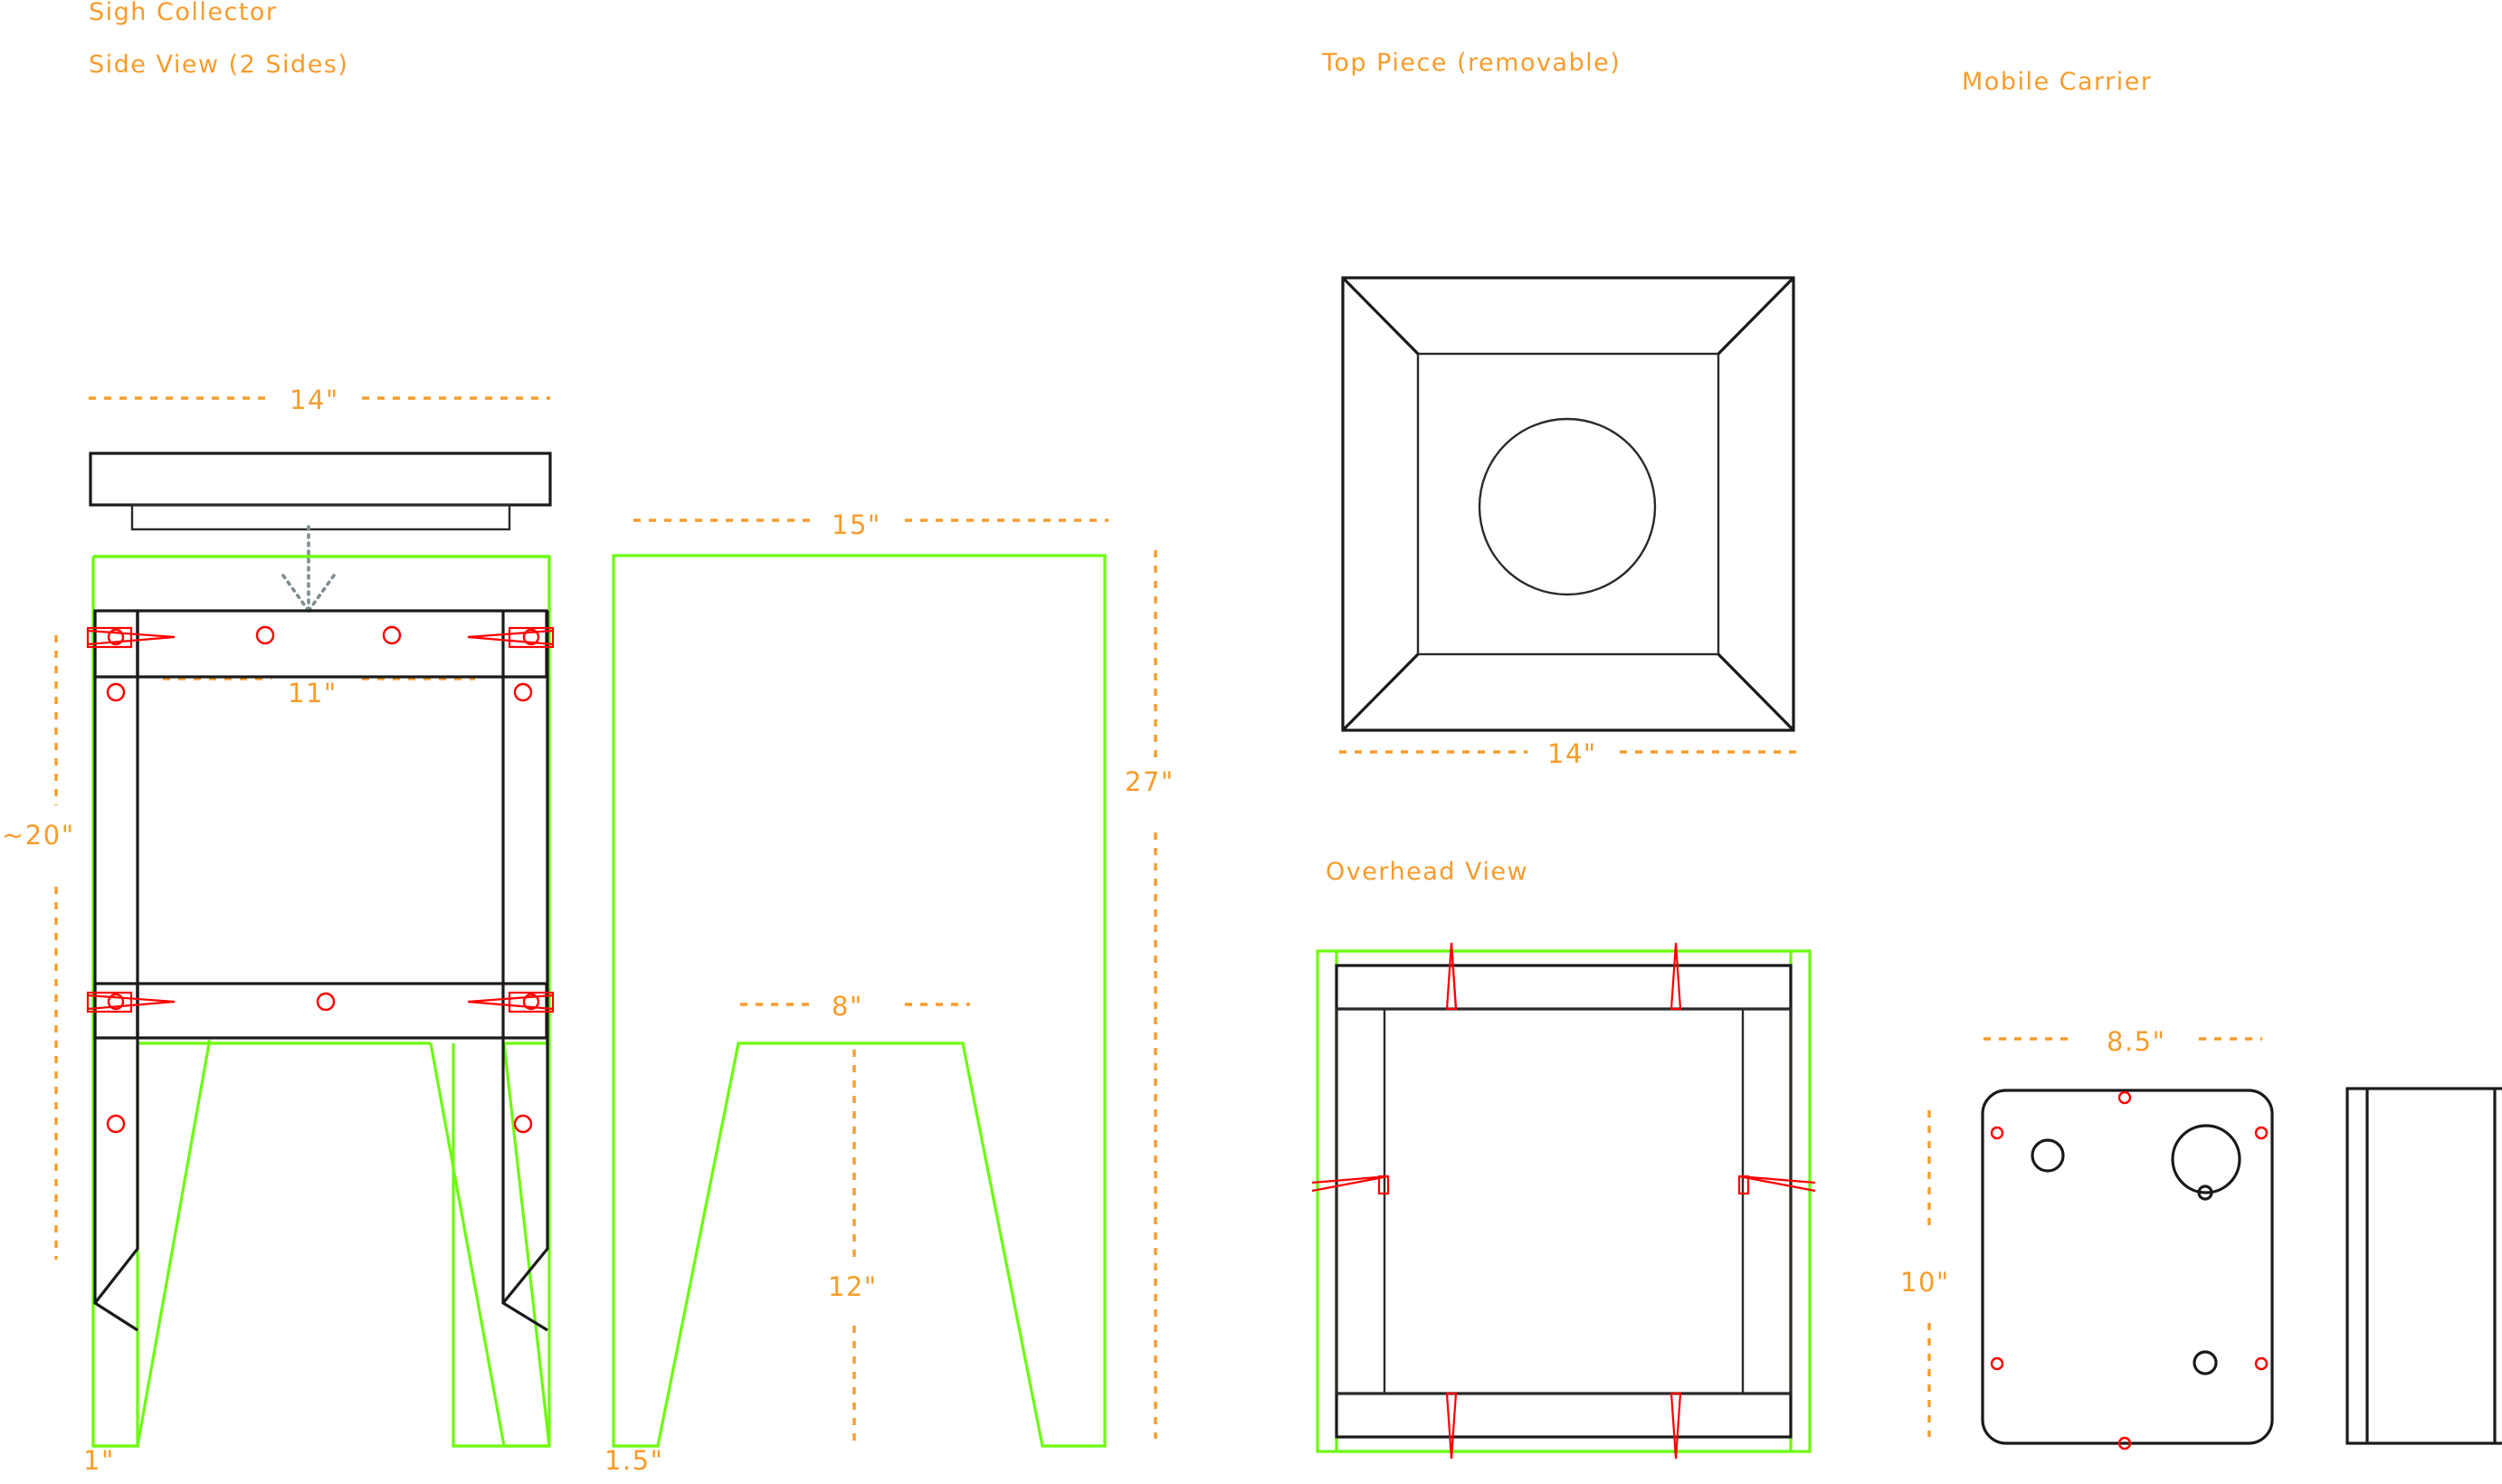 This screenshot has width=2502, height=1484. I want to click on overhead-view-drawing, so click(1563, 1201).